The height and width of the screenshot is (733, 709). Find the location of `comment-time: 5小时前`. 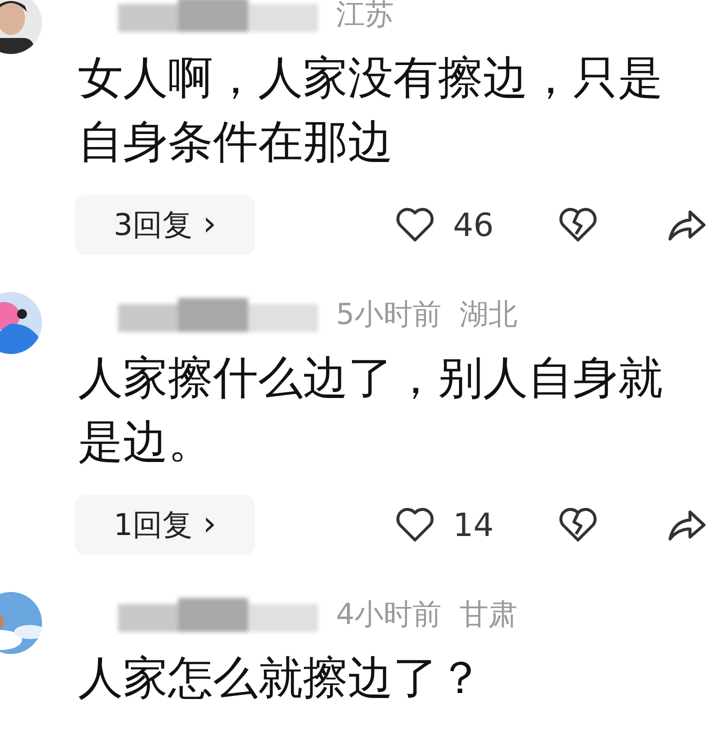

comment-time: 5小时前 is located at coordinates (389, 314).